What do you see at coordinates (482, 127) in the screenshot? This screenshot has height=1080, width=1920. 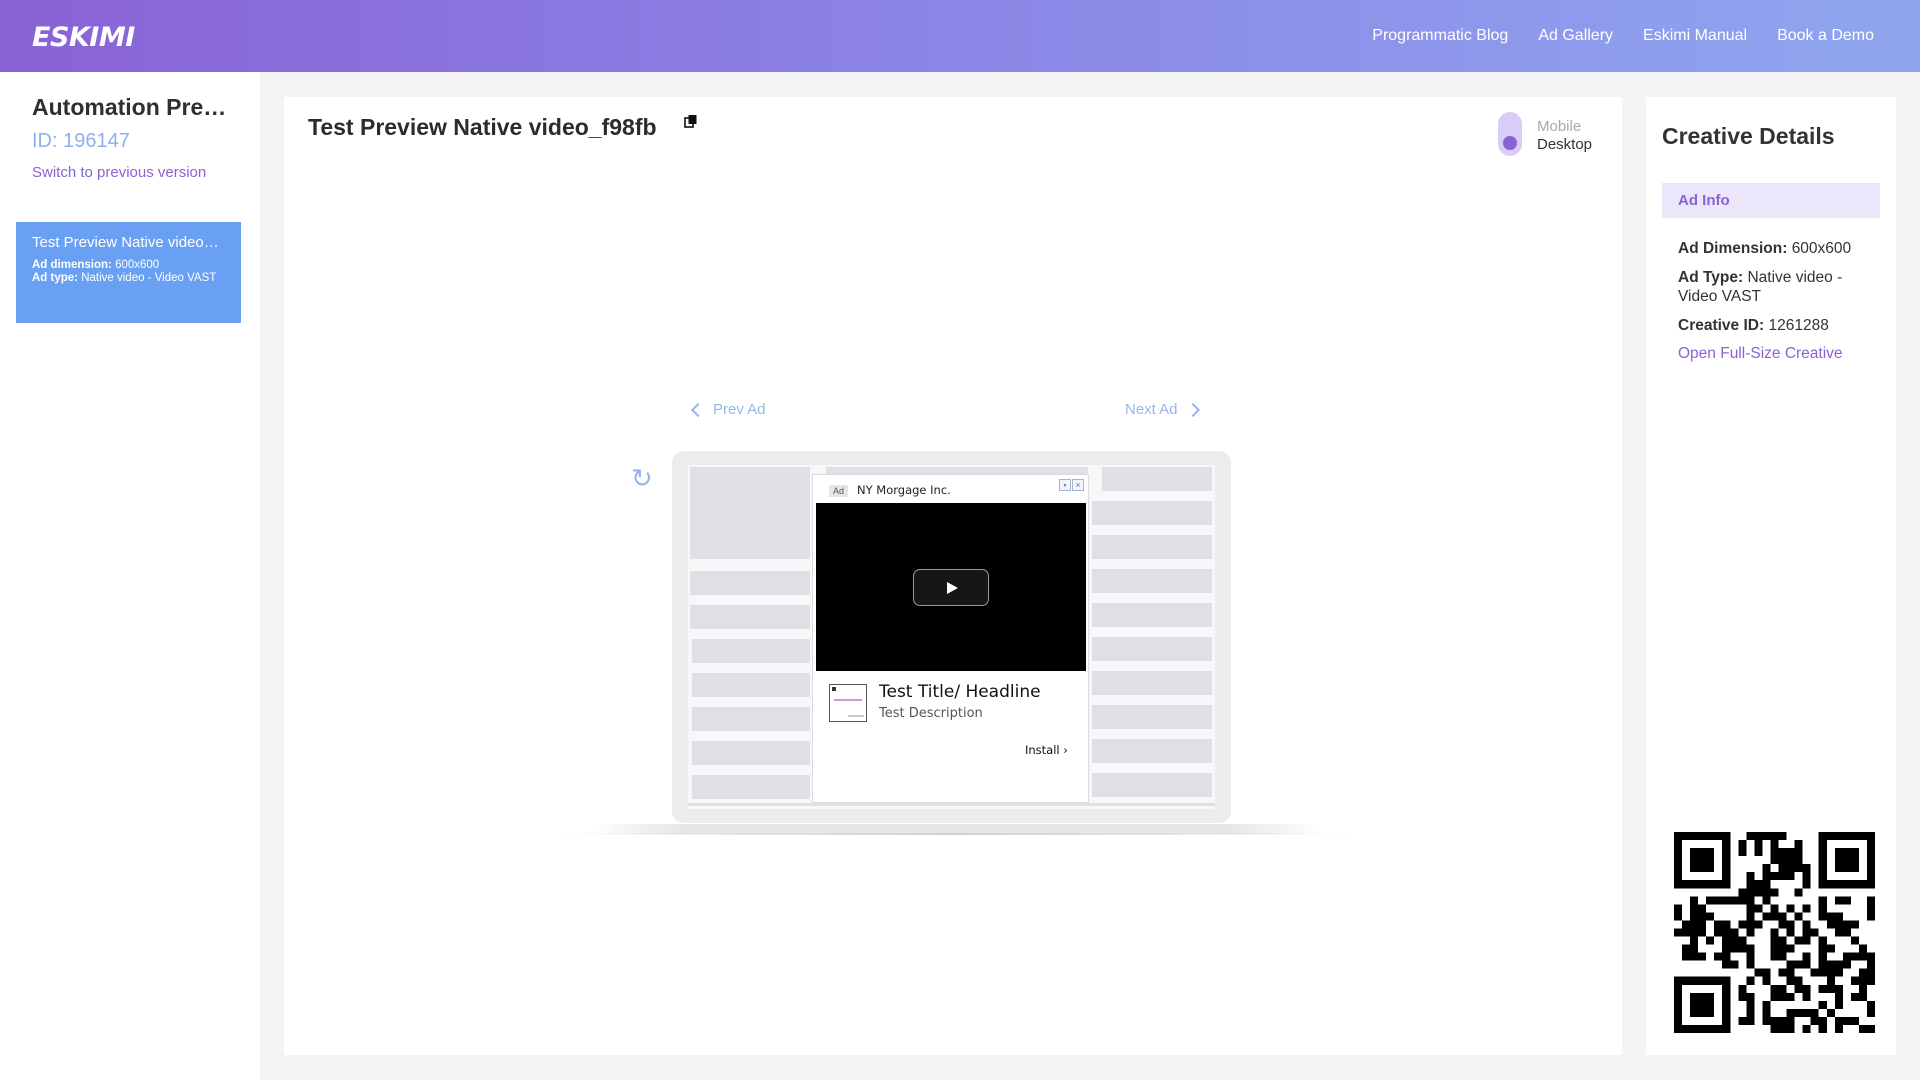 I see `preview-title: Test Preview Native video_f98fb` at bounding box center [482, 127].